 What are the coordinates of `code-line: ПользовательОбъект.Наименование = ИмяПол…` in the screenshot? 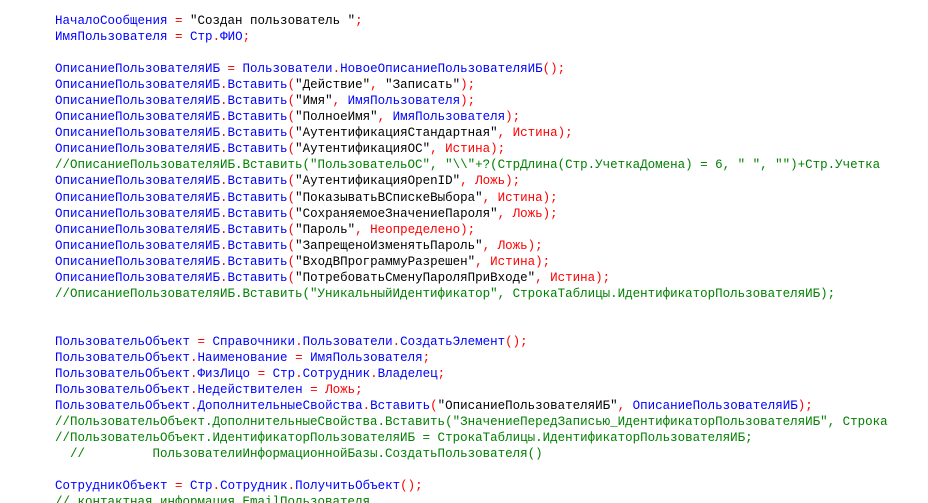 It's located at (471, 358).